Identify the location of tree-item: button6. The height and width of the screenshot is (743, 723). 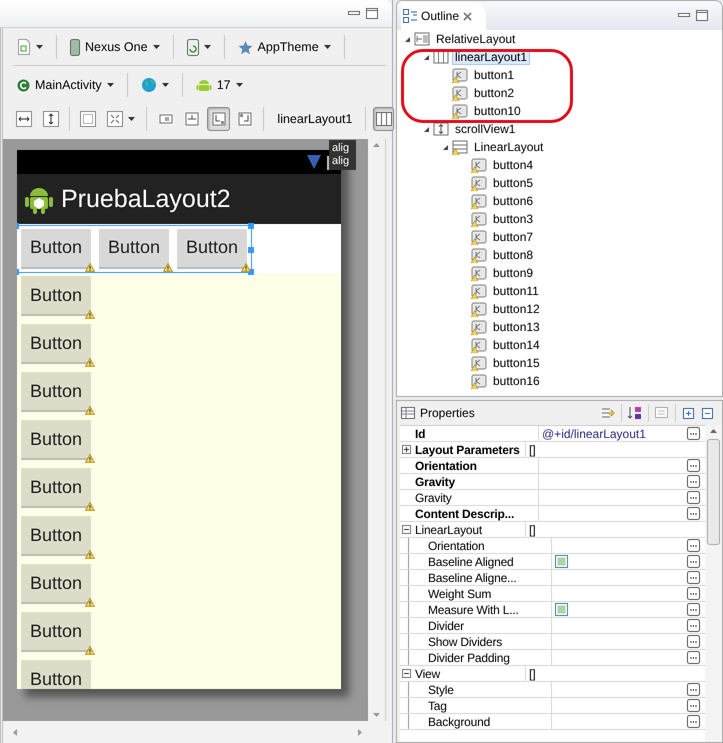
(513, 201).